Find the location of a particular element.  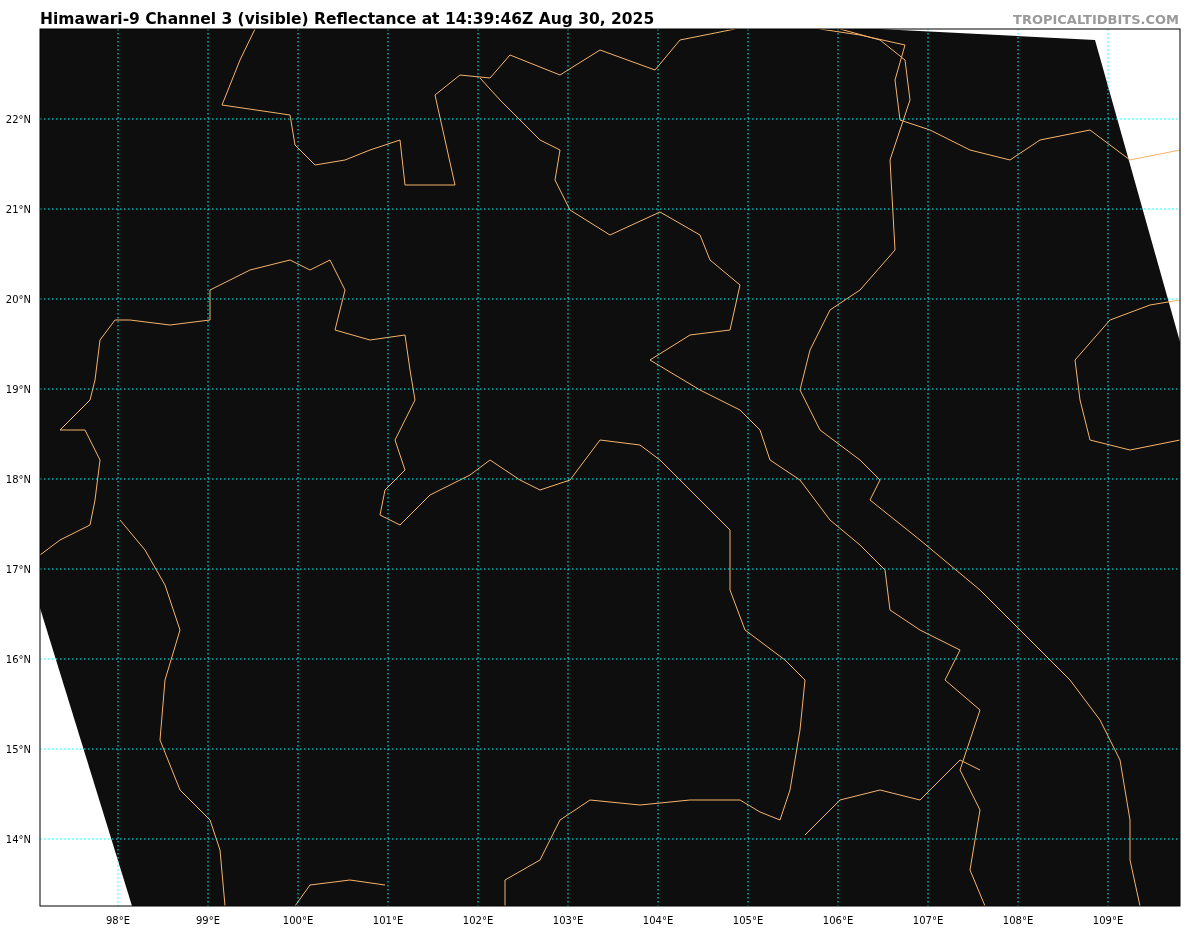

longitude-label: 105°E is located at coordinates (748, 920).